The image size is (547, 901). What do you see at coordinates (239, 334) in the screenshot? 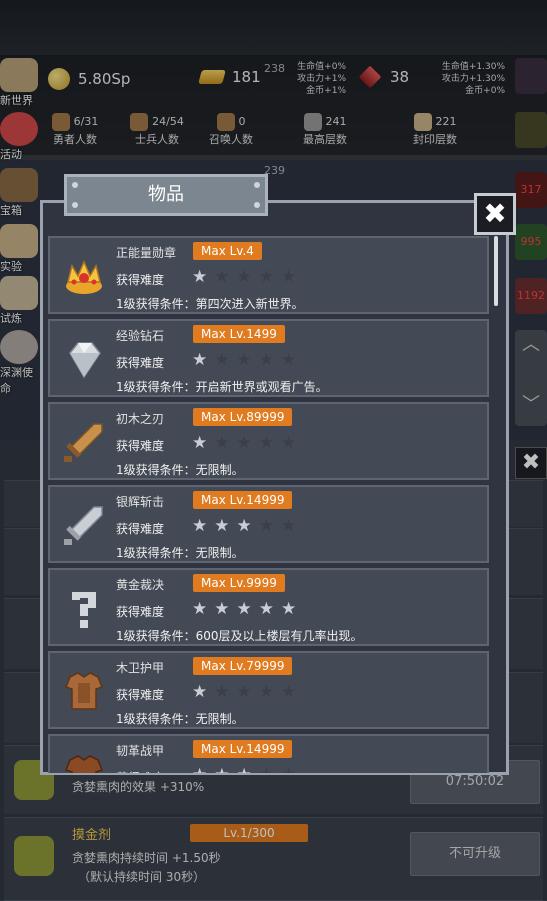
I see `item-max-level: Max Lv.1499` at bounding box center [239, 334].